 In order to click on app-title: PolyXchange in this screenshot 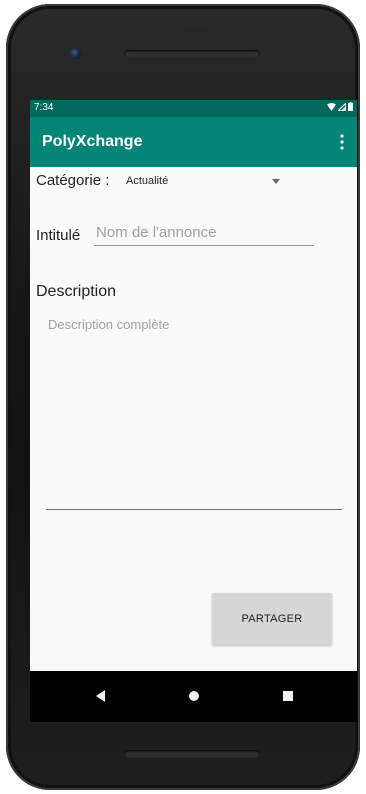, I will do `click(92, 141)`.